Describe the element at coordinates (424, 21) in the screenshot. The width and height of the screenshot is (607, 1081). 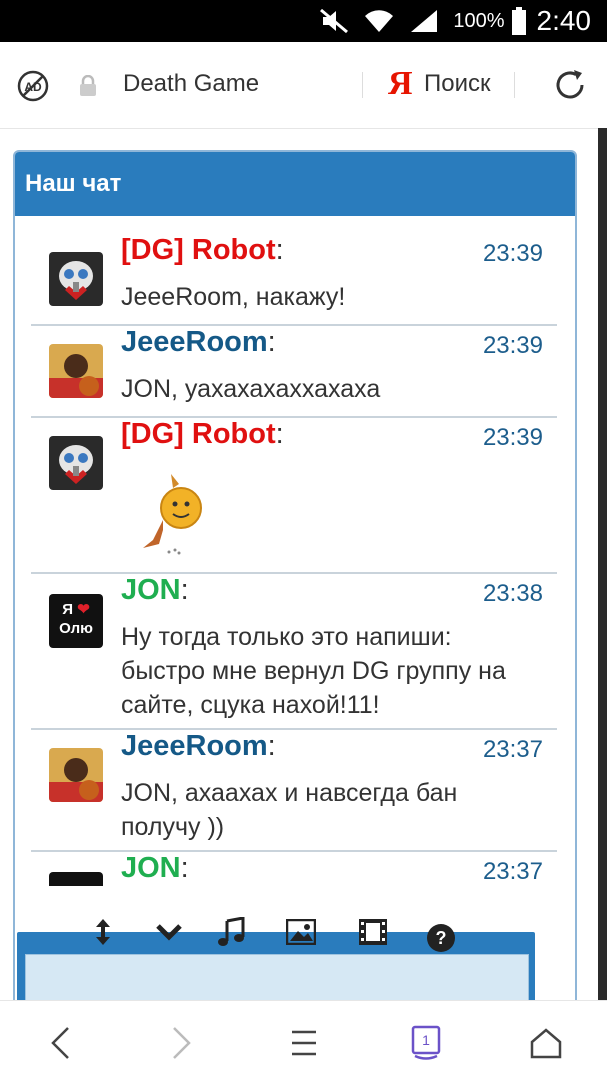
I see `signal-icon` at that location.